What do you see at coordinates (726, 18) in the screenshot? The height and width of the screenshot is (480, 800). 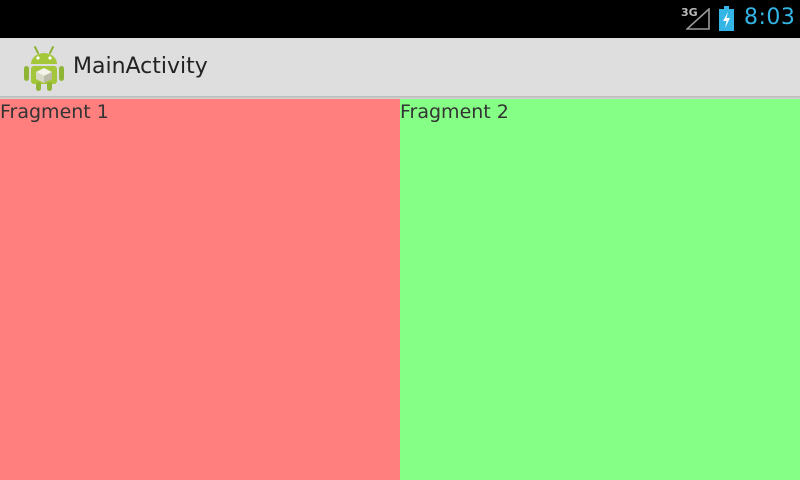 I see `battery-charging-icon` at bounding box center [726, 18].